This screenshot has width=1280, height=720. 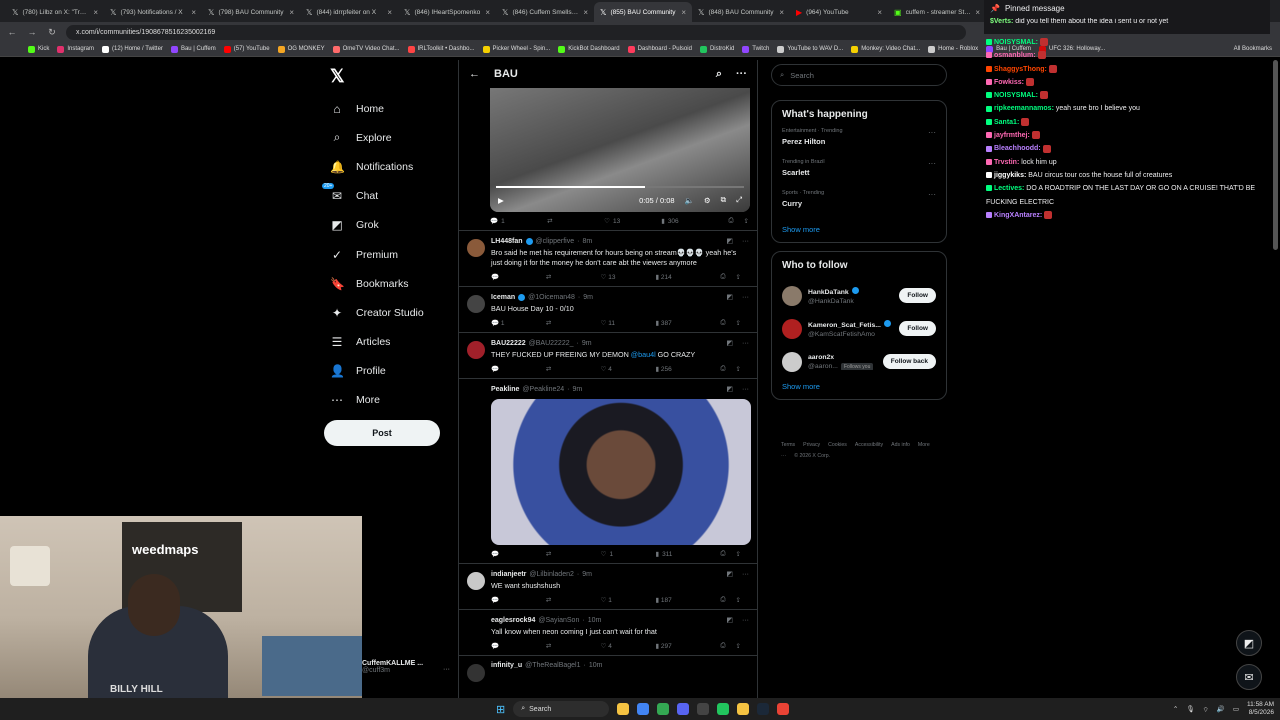 What do you see at coordinates (1017, 148) in the screenshot?
I see `chat-username: Bleachhoodd:` at bounding box center [1017, 148].